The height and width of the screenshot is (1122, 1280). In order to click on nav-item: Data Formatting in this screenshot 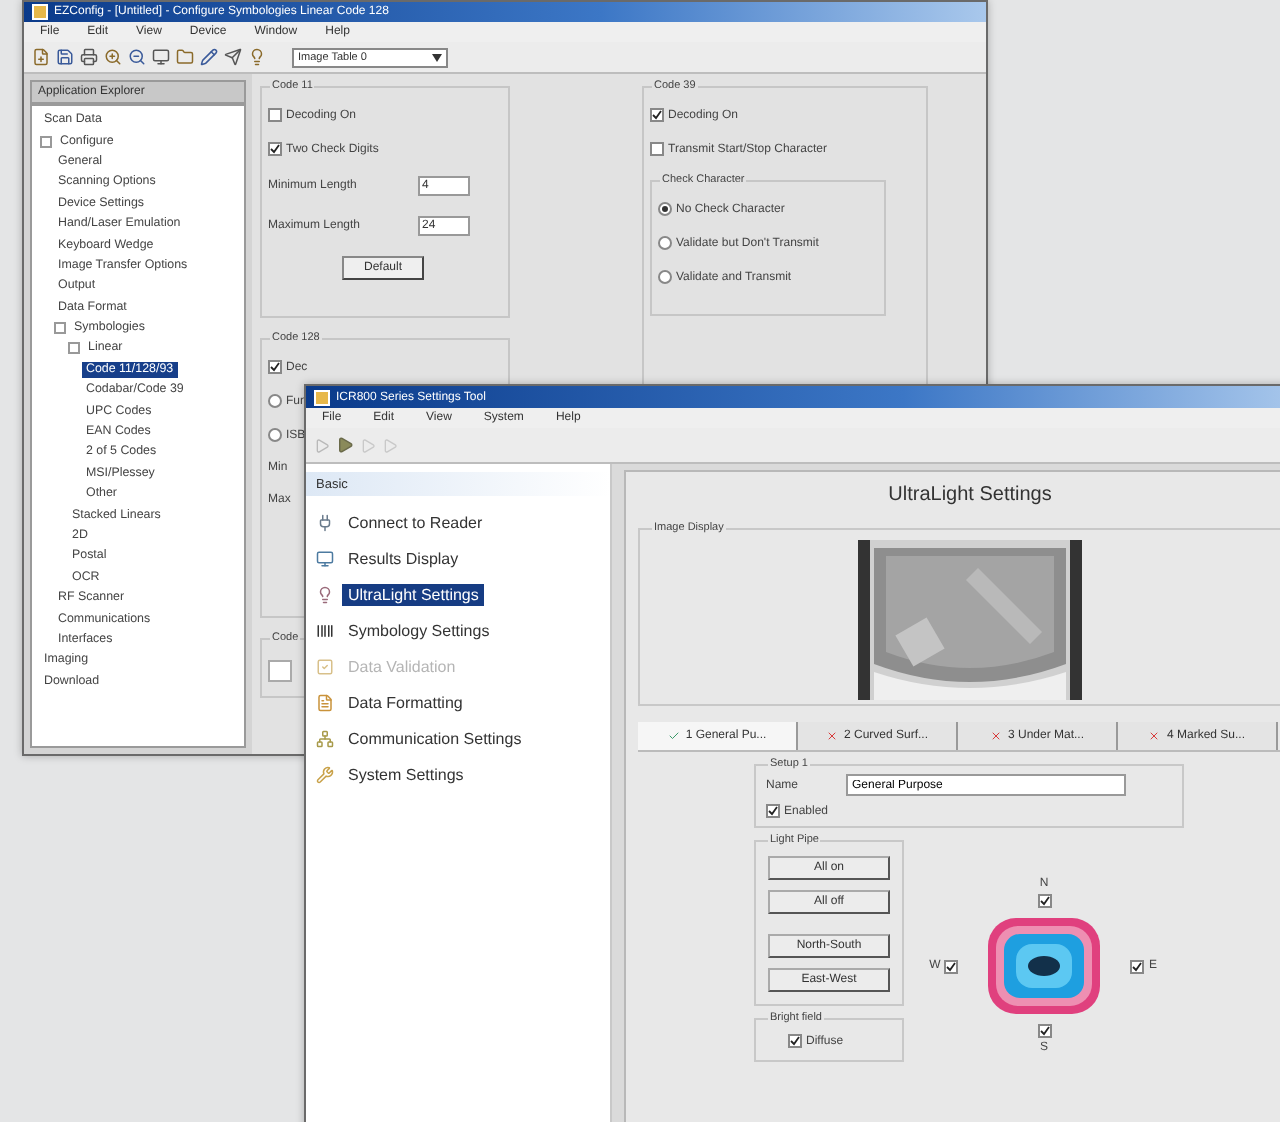, I will do `click(405, 702)`.